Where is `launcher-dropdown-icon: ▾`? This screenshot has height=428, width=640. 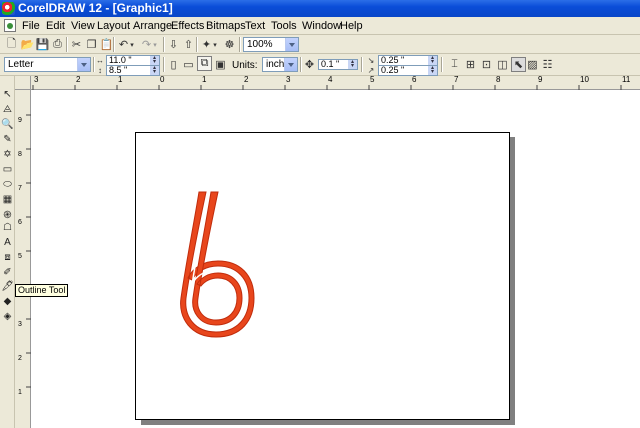
launcher-dropdown-icon: ▾ is located at coordinates (215, 44).